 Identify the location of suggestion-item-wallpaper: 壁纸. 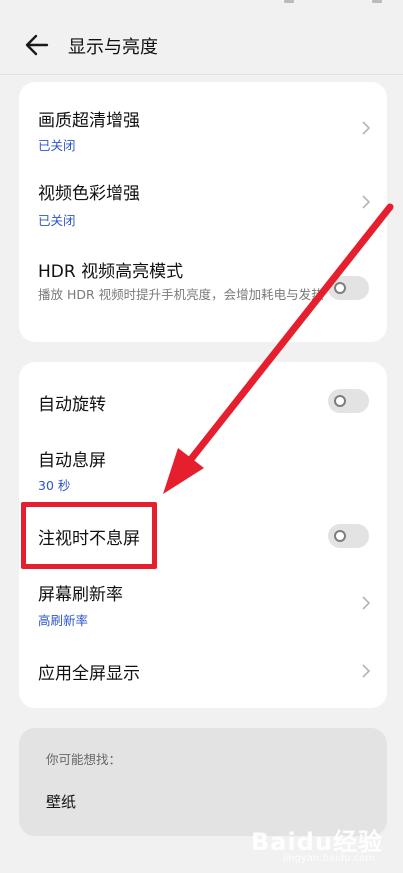
(61, 801).